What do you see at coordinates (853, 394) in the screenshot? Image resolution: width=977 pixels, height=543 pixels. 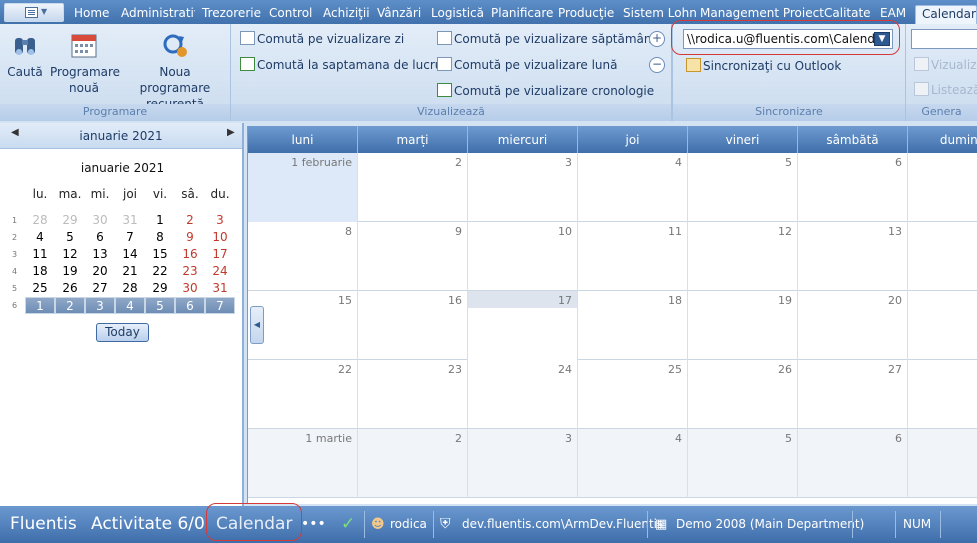 I see `day-cell: 27` at bounding box center [853, 394].